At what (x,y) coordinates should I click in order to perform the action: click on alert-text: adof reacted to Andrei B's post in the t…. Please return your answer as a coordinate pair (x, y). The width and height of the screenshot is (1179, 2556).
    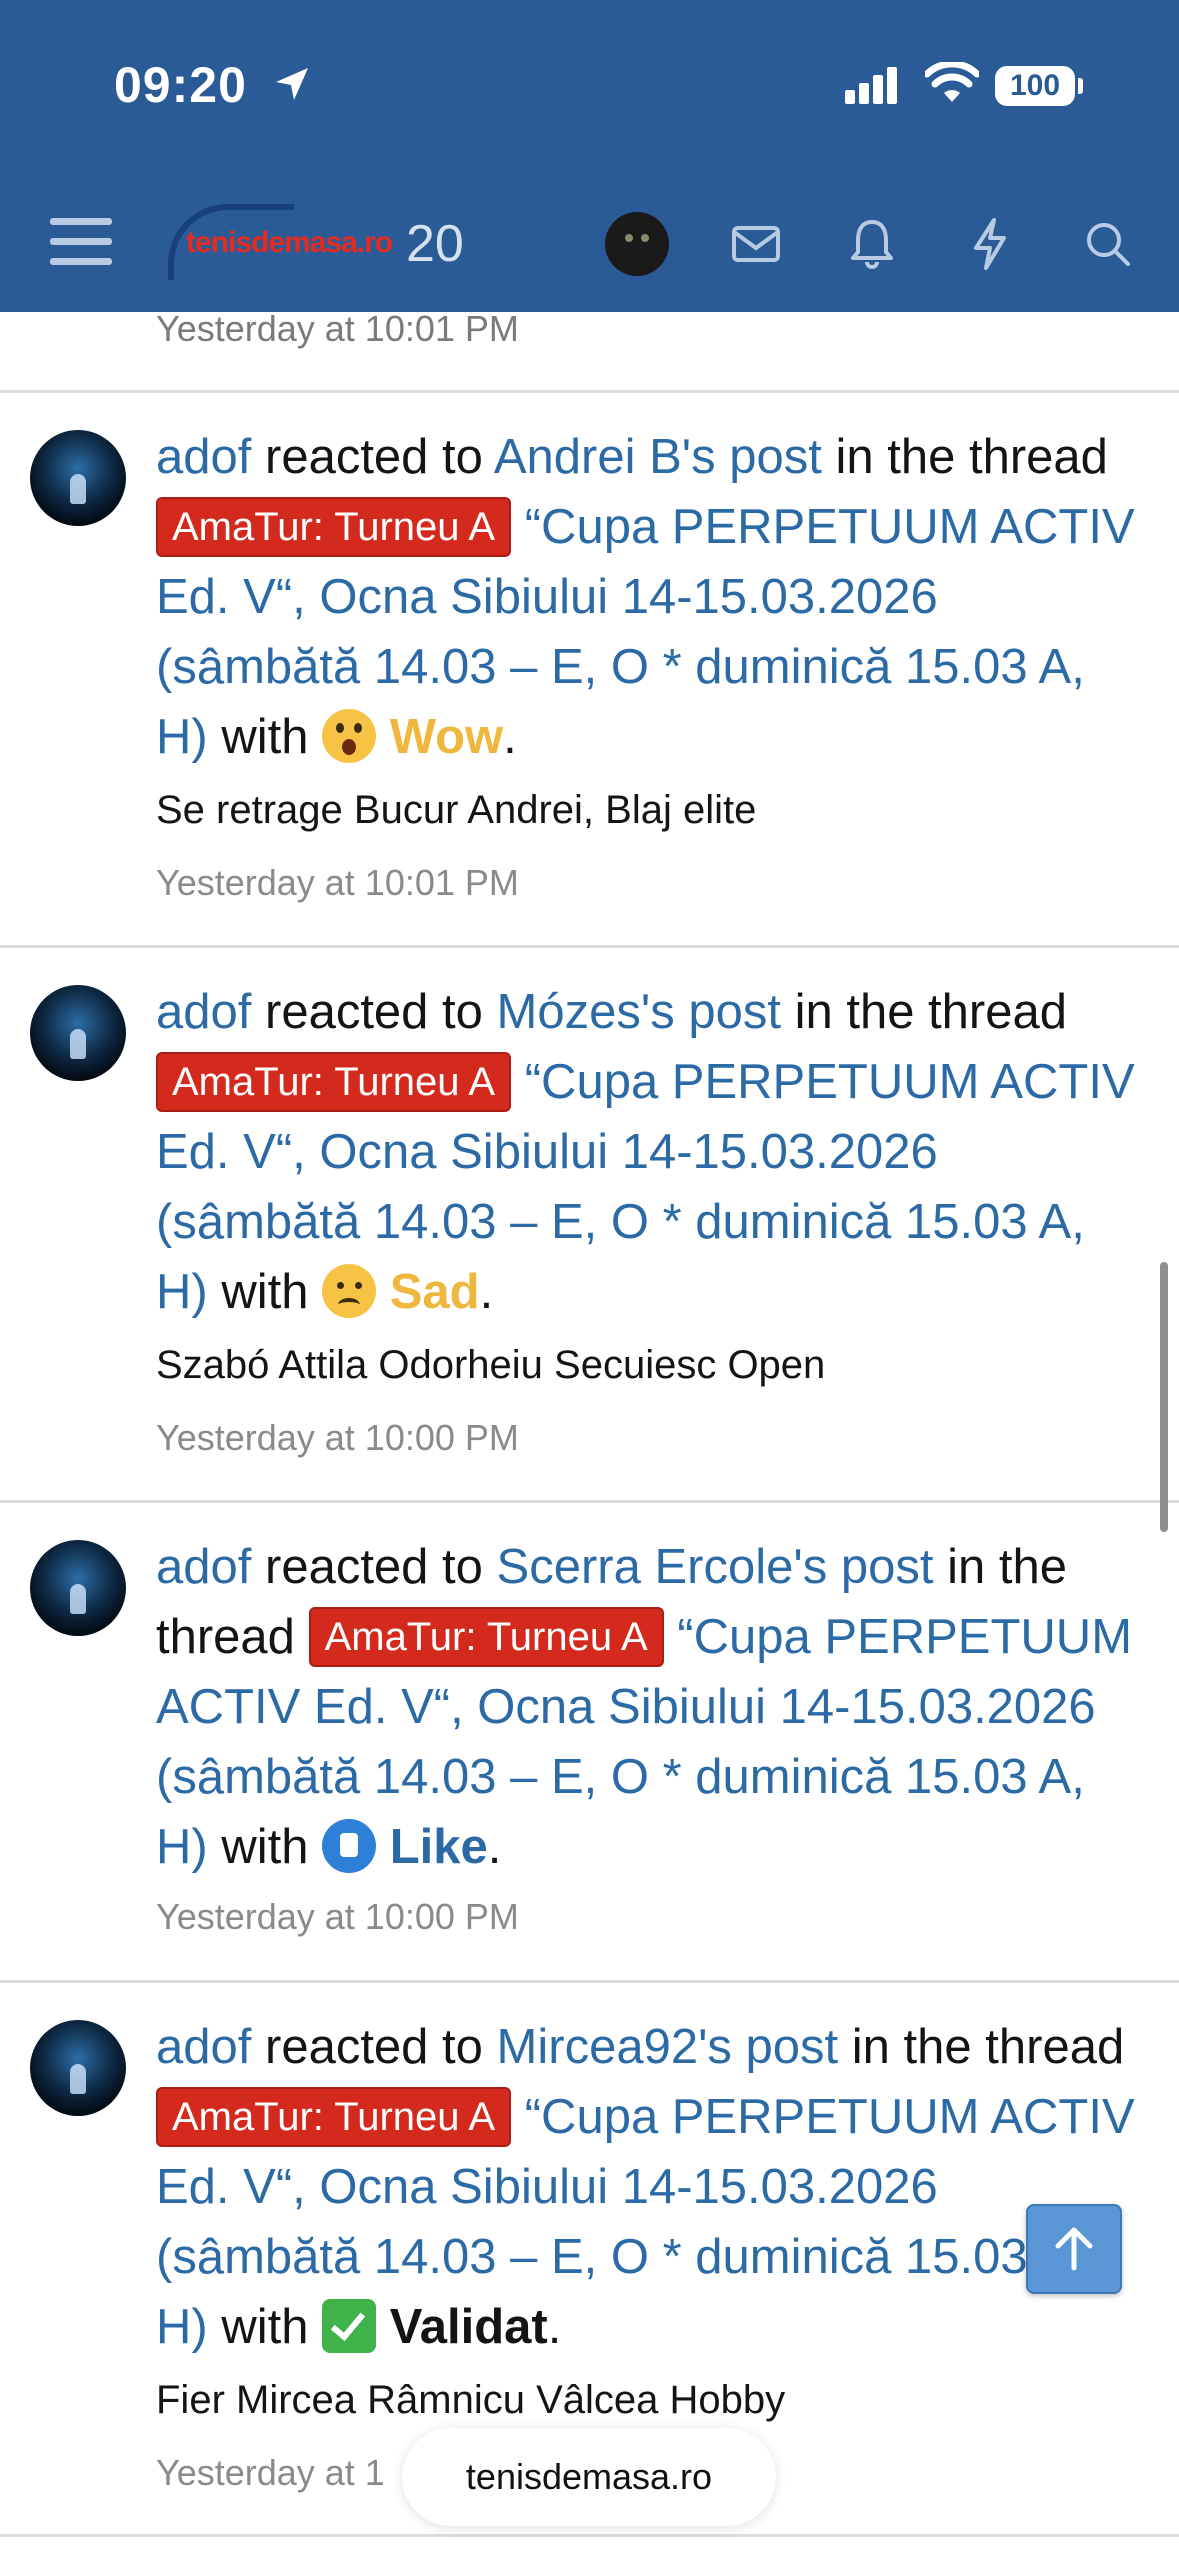
    Looking at the image, I should click on (645, 597).